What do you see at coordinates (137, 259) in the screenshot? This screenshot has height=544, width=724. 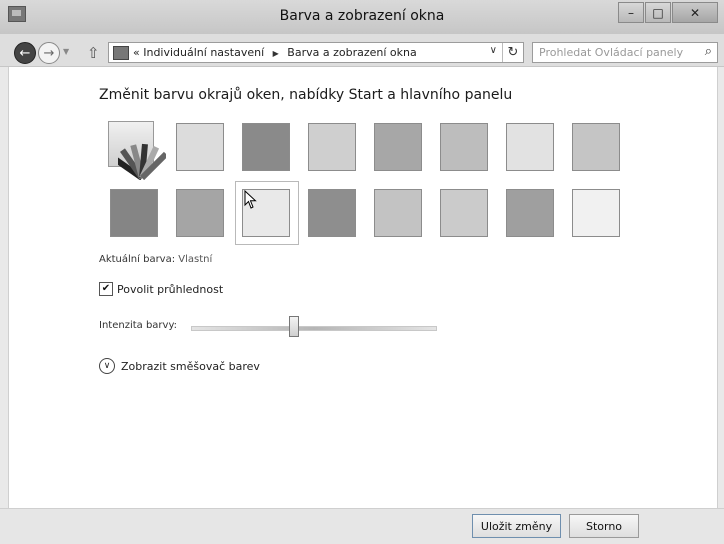 I see `current-color-label: Aktuální barva:` at bounding box center [137, 259].